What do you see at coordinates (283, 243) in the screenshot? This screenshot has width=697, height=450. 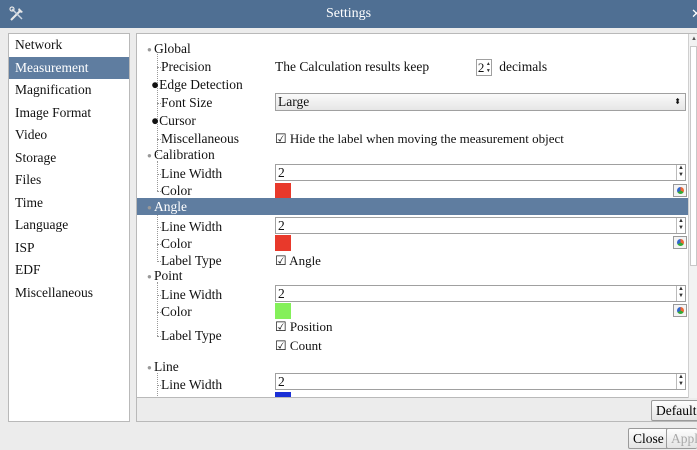 I see `angle-color-swatch` at bounding box center [283, 243].